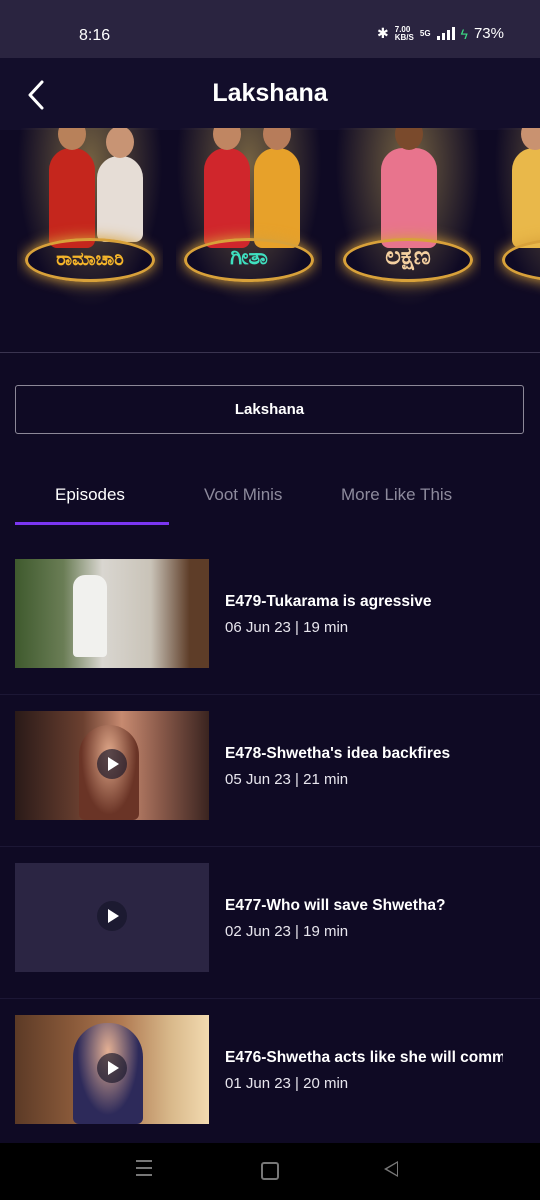 Image resolution: width=540 pixels, height=1200 pixels. I want to click on episode-title: E476-Shwetha acts like she will commit, so click(364, 1057).